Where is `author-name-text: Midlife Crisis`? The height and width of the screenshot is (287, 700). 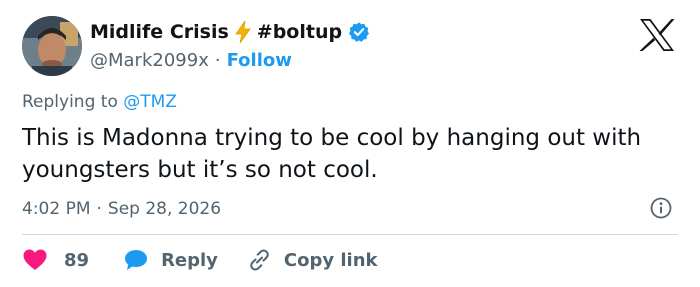
author-name-text: Midlife Crisis is located at coordinates (159, 32).